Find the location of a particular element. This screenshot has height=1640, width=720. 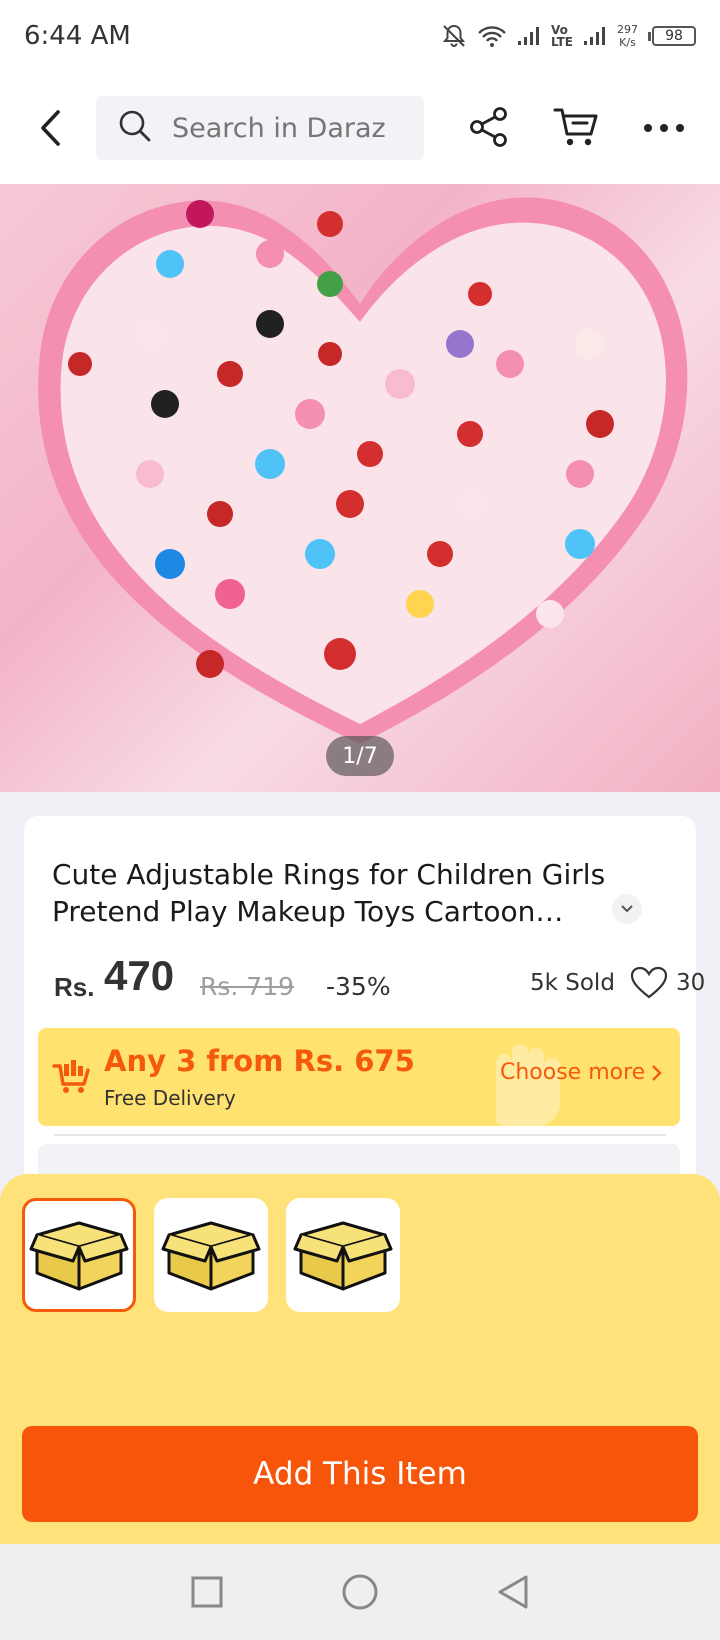

volte-bottom-label: LTE is located at coordinates (561, 42).